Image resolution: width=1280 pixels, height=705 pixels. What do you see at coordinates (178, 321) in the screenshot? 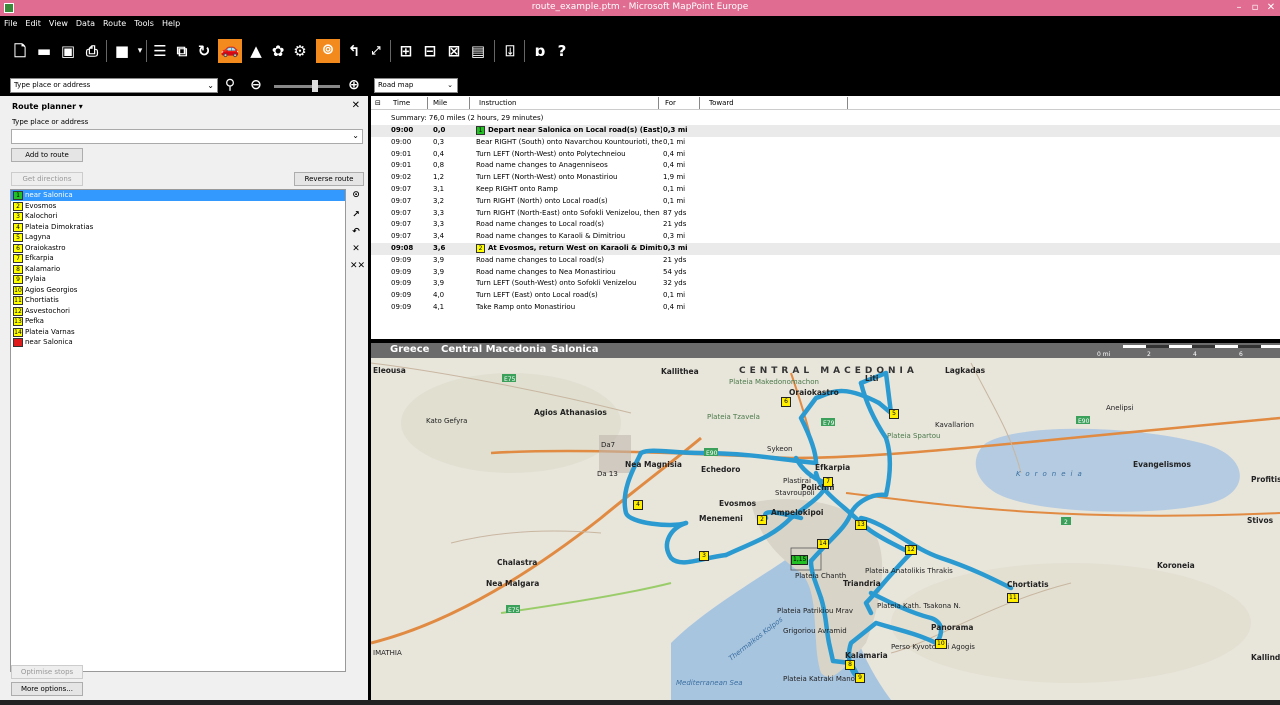
I see `stop-item: 13 Pefka` at bounding box center [178, 321].